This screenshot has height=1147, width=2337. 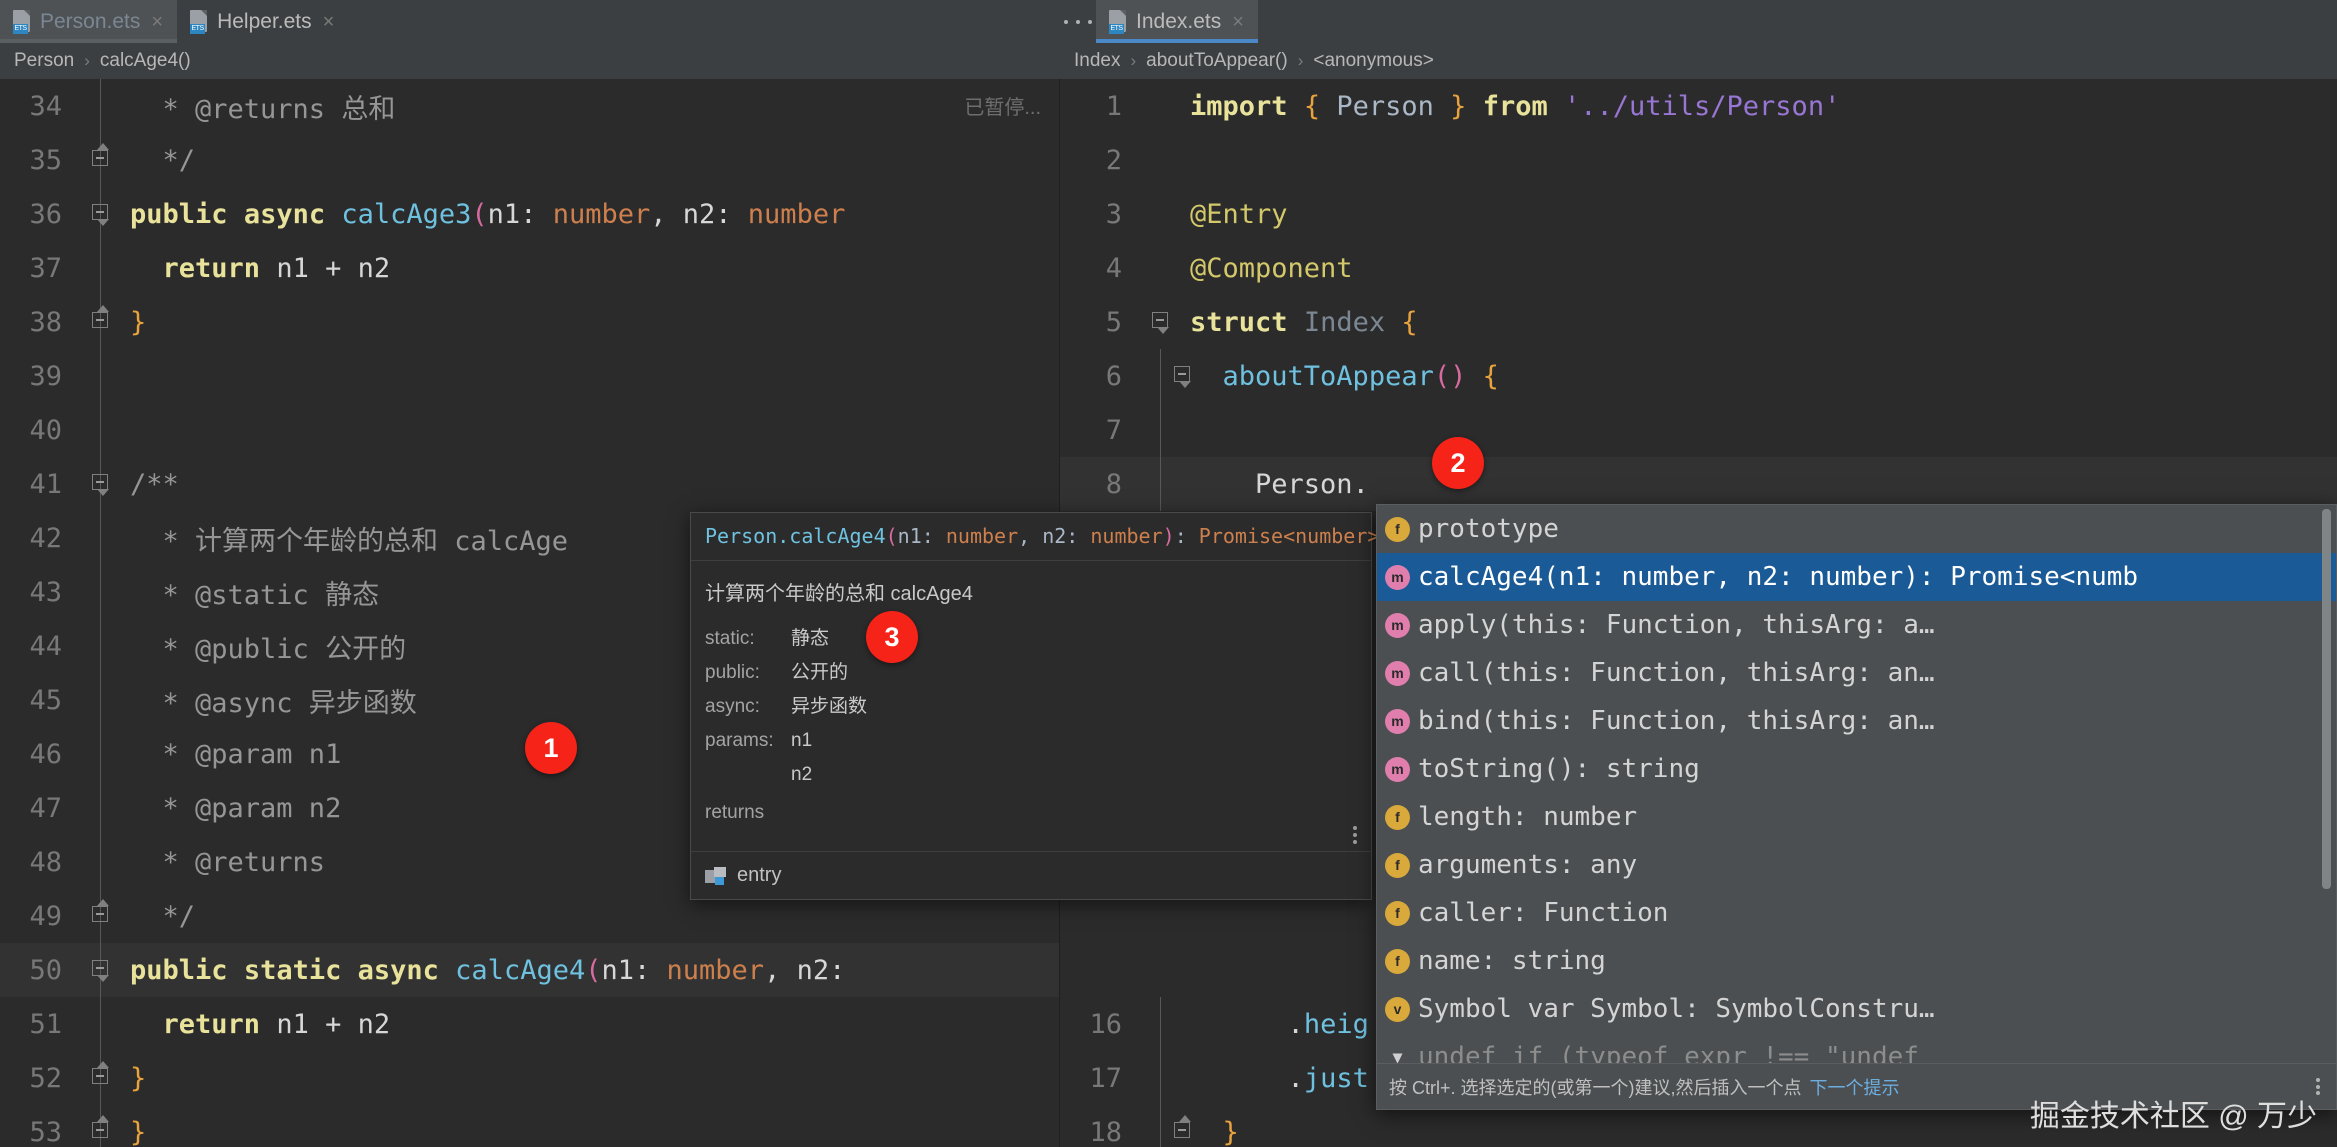 I want to click on tab-helper-ets: ETS Helper.ets ×, so click(x=262, y=21).